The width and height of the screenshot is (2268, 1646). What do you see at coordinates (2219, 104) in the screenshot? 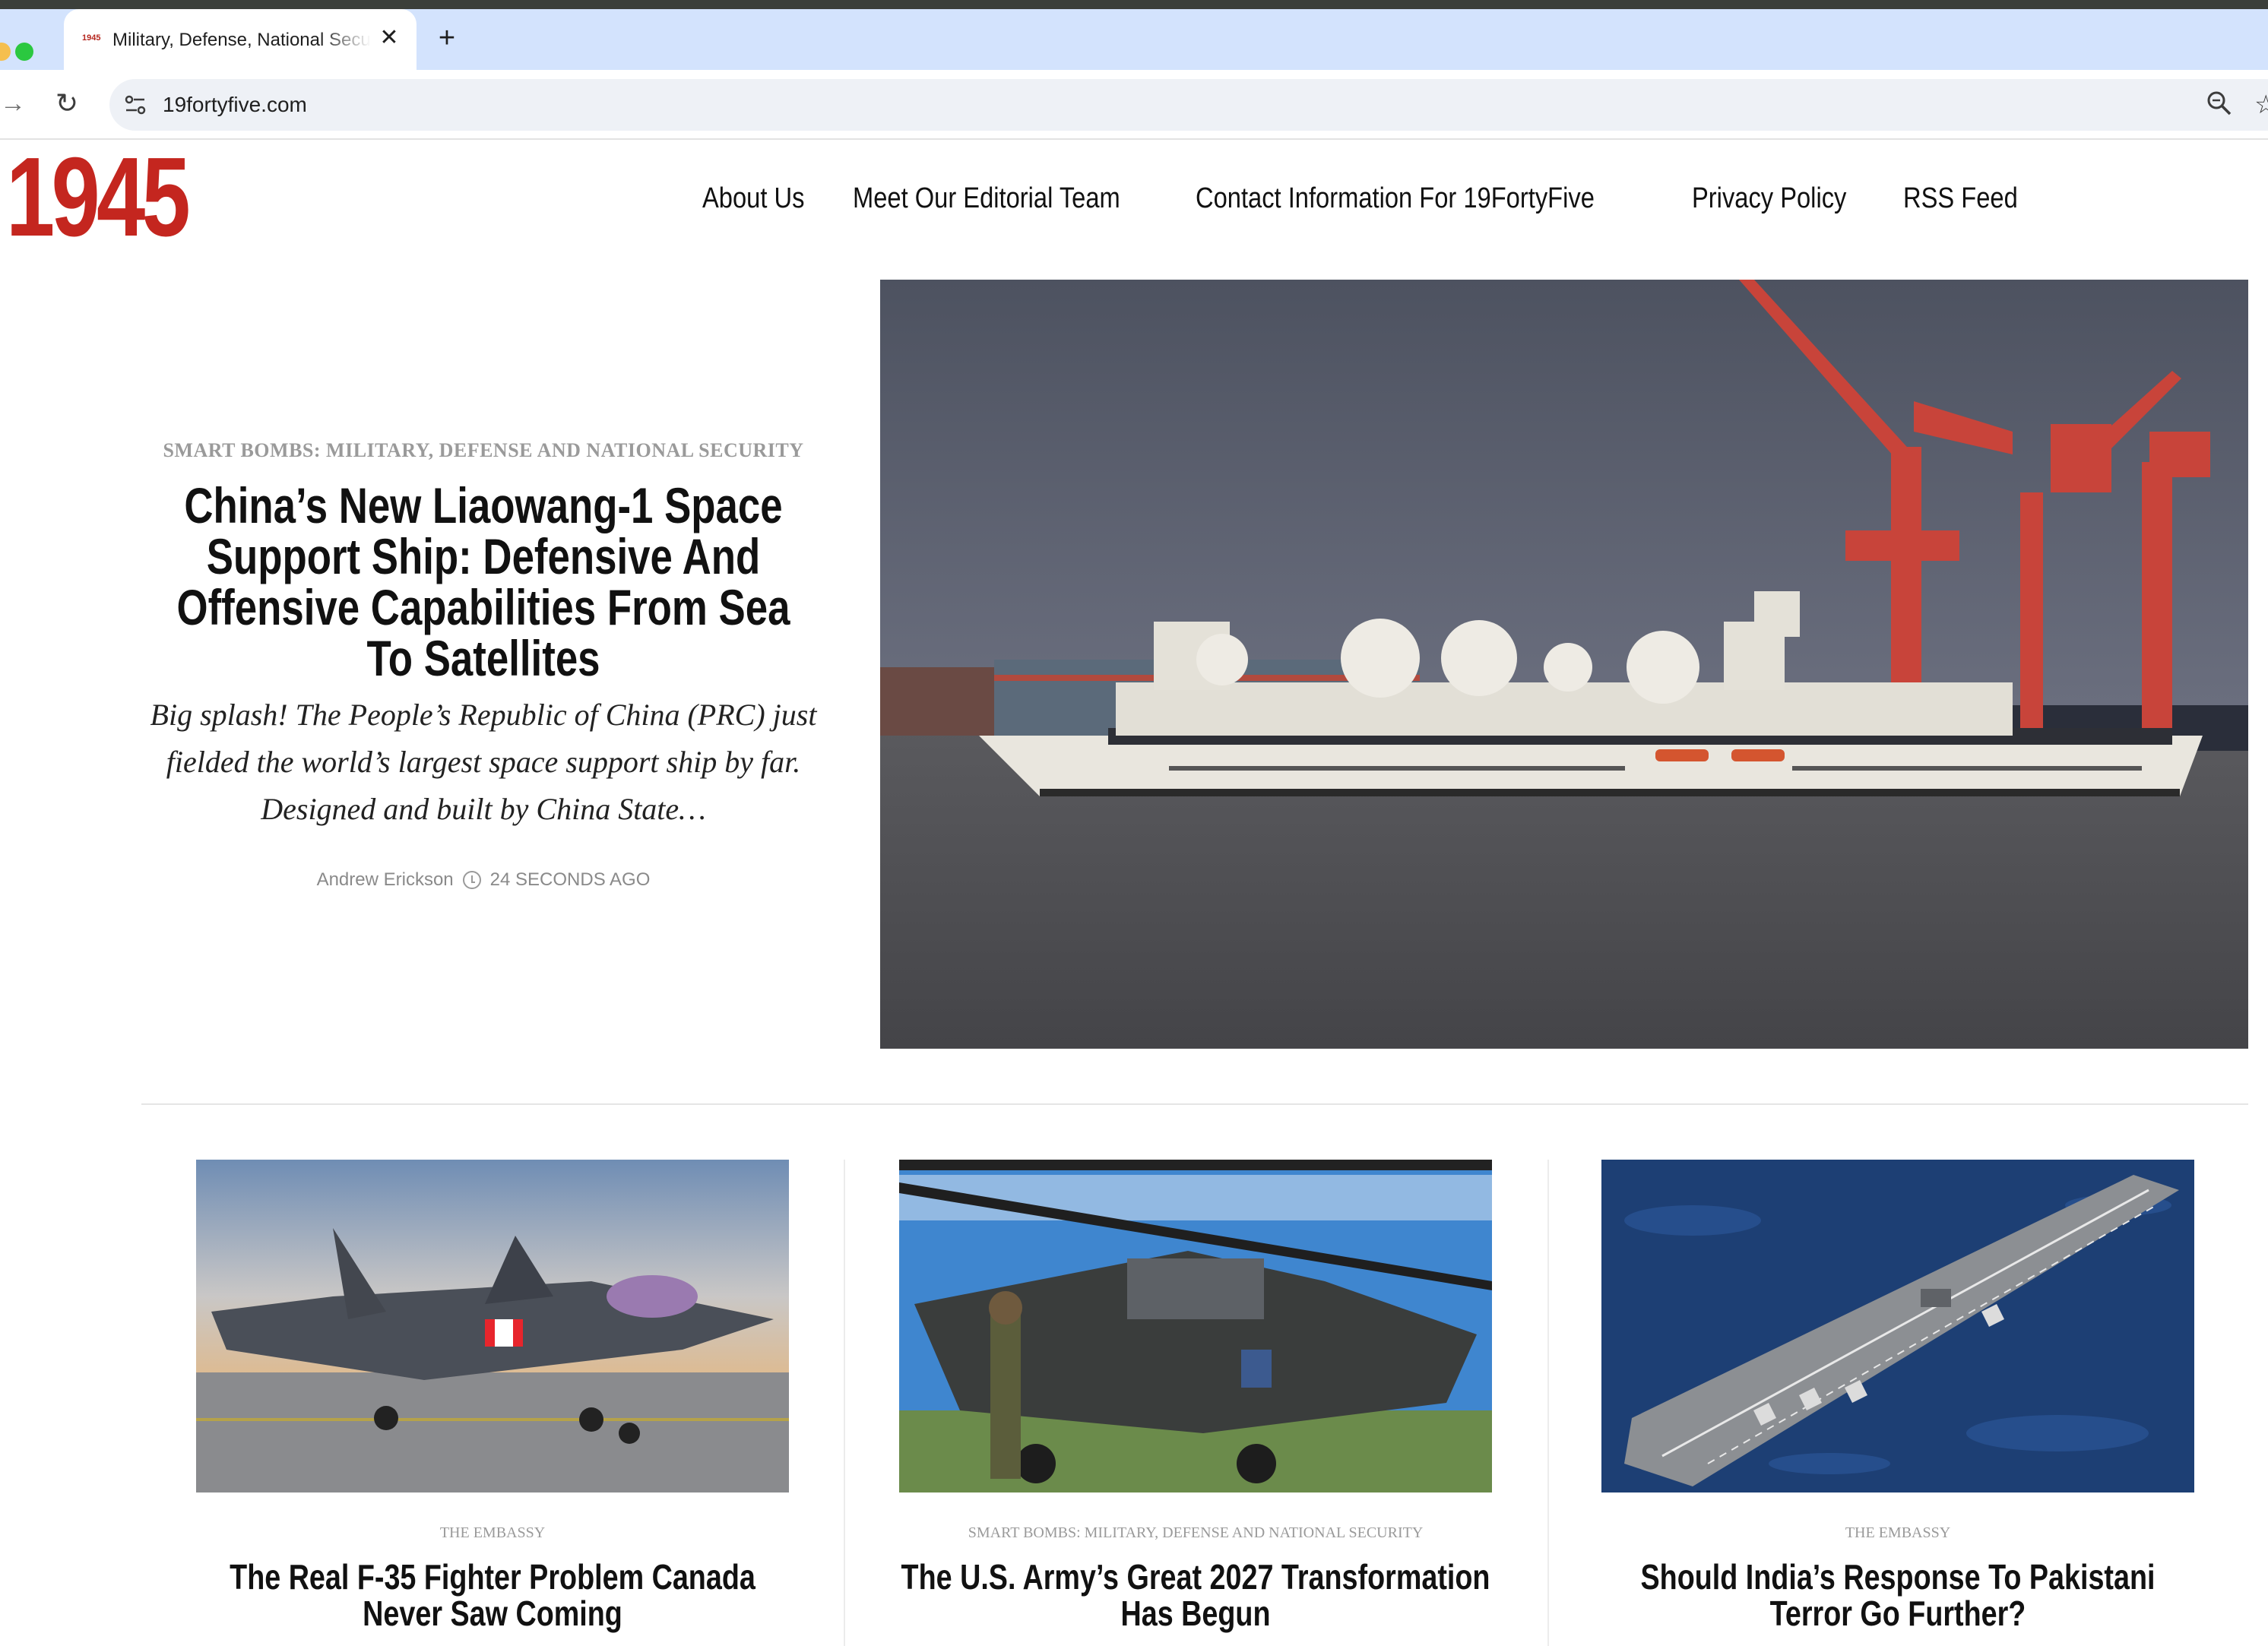
I see `zoom-icon` at bounding box center [2219, 104].